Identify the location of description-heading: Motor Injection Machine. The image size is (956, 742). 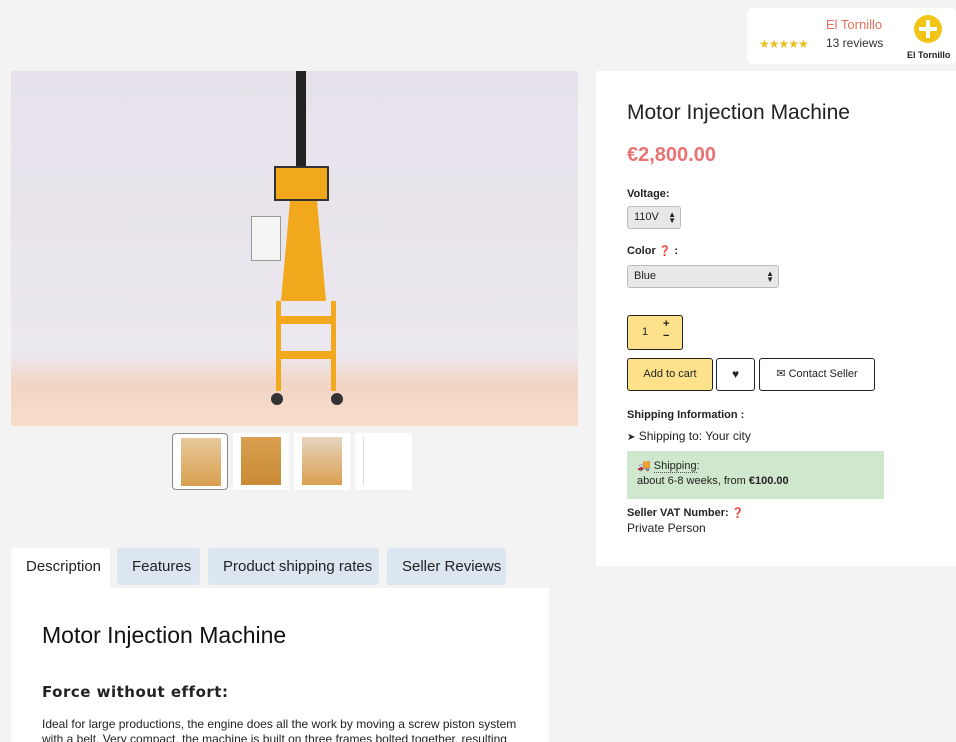
(164, 635).